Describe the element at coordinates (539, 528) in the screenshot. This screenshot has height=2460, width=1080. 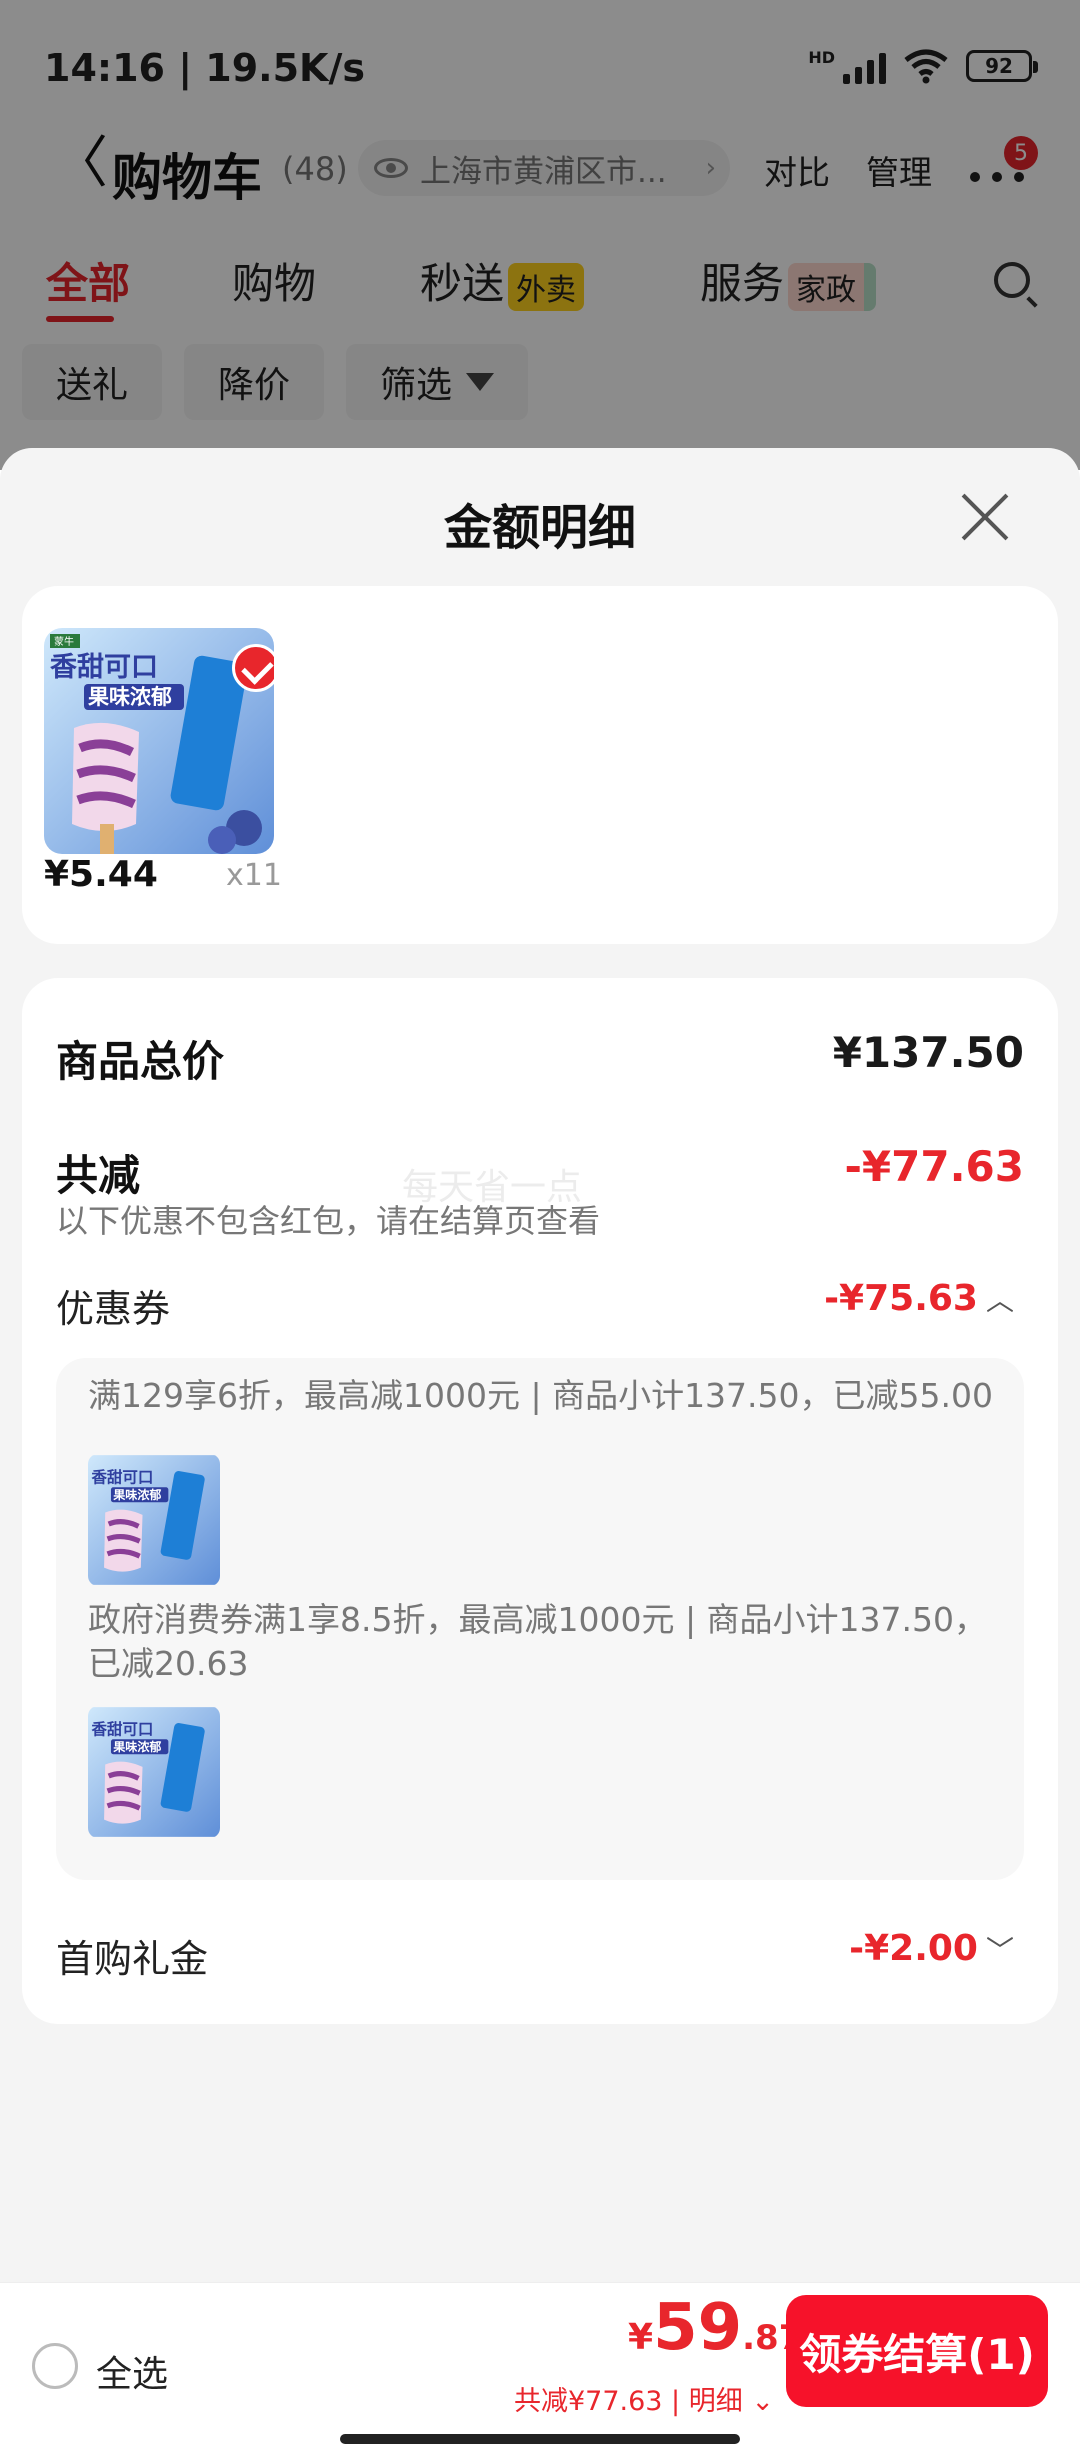
I see `sheet-title: 金额明细` at that location.